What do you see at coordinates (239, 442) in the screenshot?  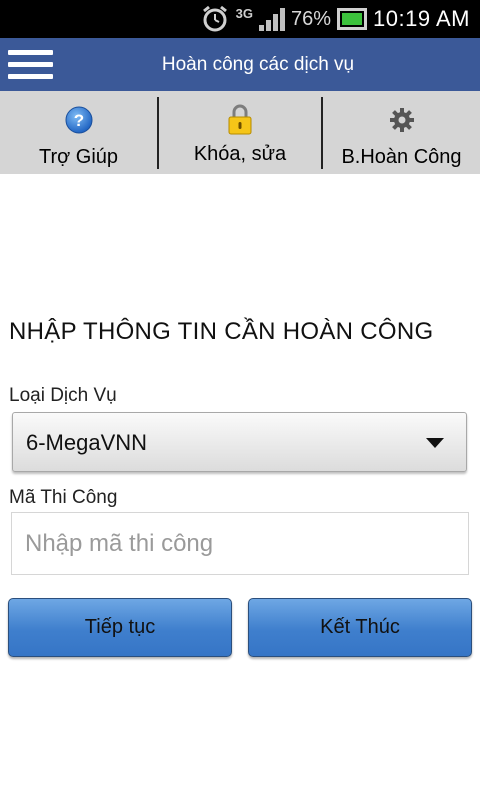 I see `service-type-select: 6-MegaVNN` at bounding box center [239, 442].